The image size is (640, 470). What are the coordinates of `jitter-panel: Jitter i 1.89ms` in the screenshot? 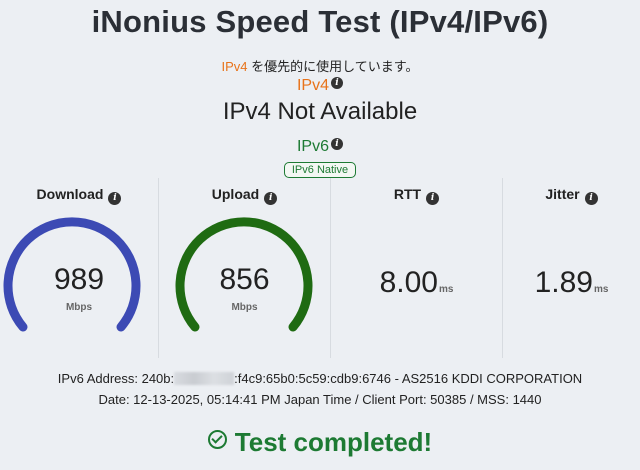 It's located at (571, 268).